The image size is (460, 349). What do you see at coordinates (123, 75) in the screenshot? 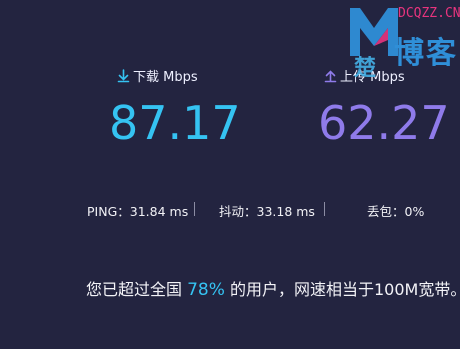
I see `download-arrow-icon` at bounding box center [123, 75].